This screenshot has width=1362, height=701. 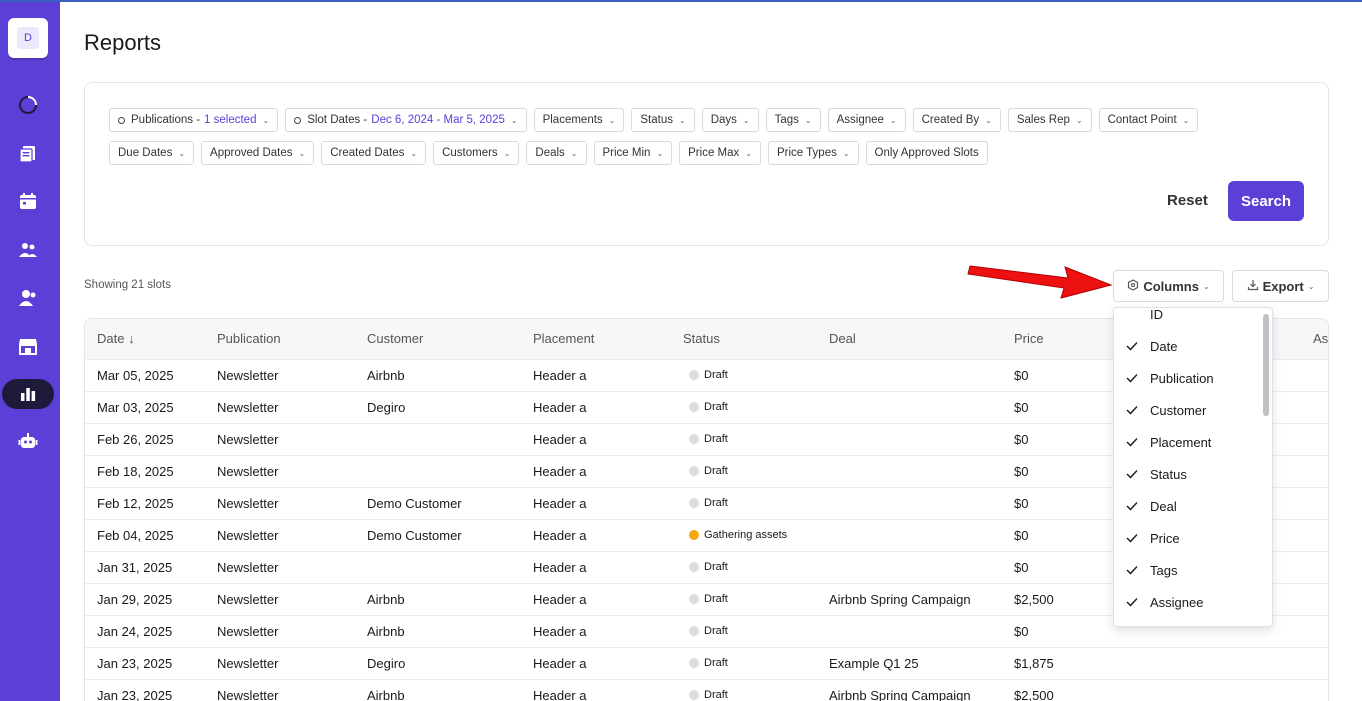 What do you see at coordinates (1188, 319) in the screenshot?
I see `column-option-id: ID` at bounding box center [1188, 319].